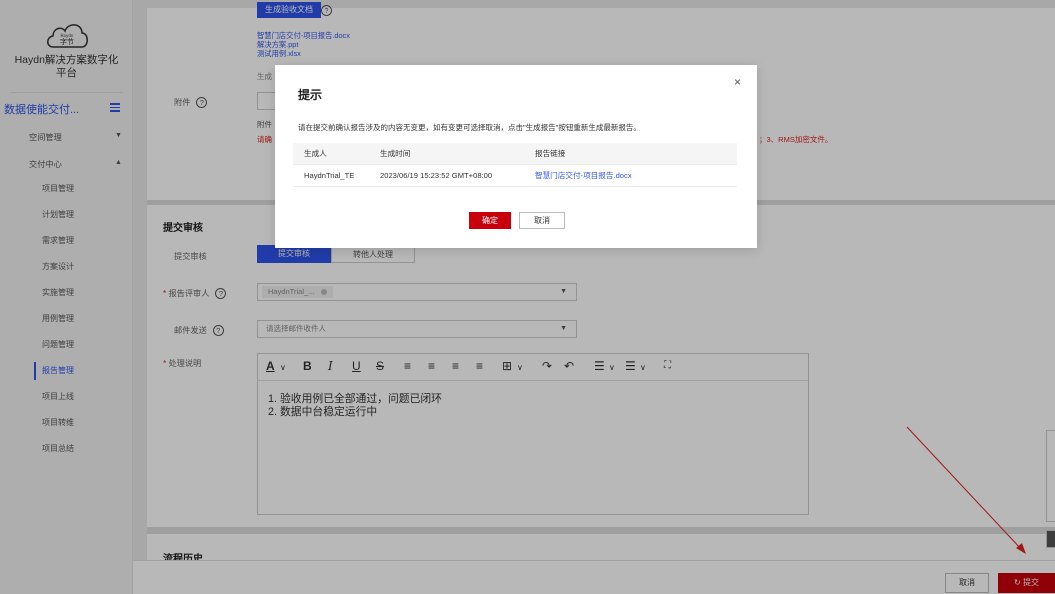 This screenshot has height=594, width=1055. Describe the element at coordinates (737, 82) in the screenshot. I see `close-icon: ×` at that location.